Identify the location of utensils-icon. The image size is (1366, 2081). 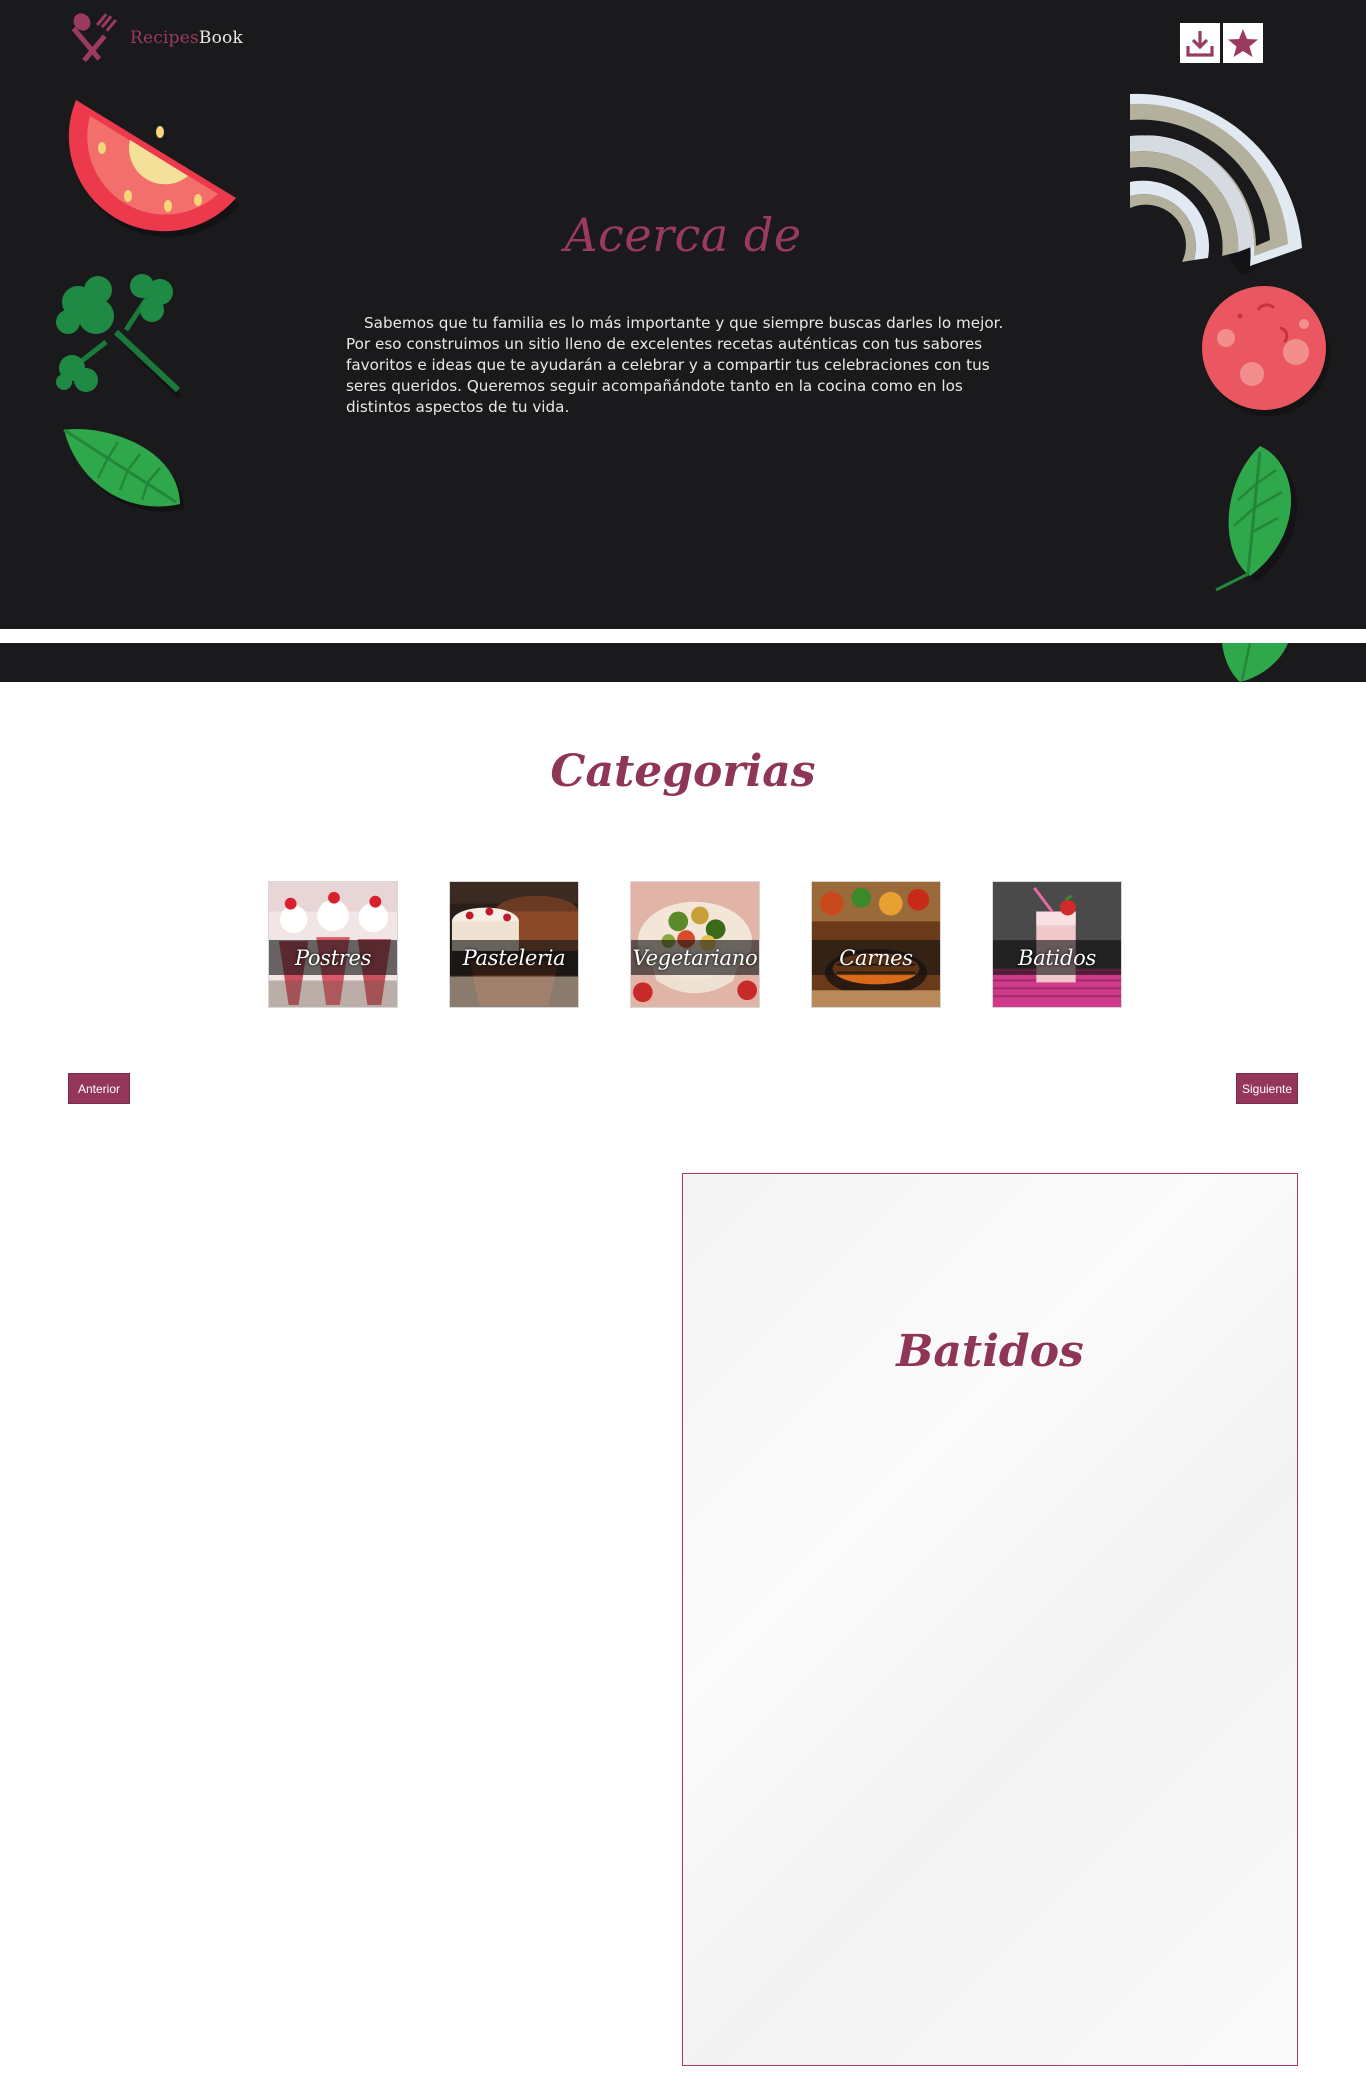
(94, 38).